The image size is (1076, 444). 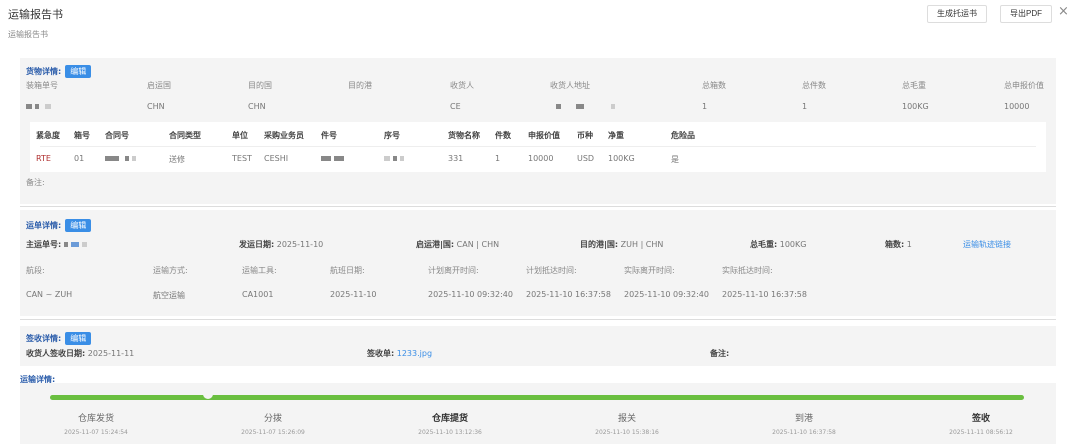 What do you see at coordinates (435, 244) in the screenshot?
I see `origin-label: 启运港|国:` at bounding box center [435, 244].